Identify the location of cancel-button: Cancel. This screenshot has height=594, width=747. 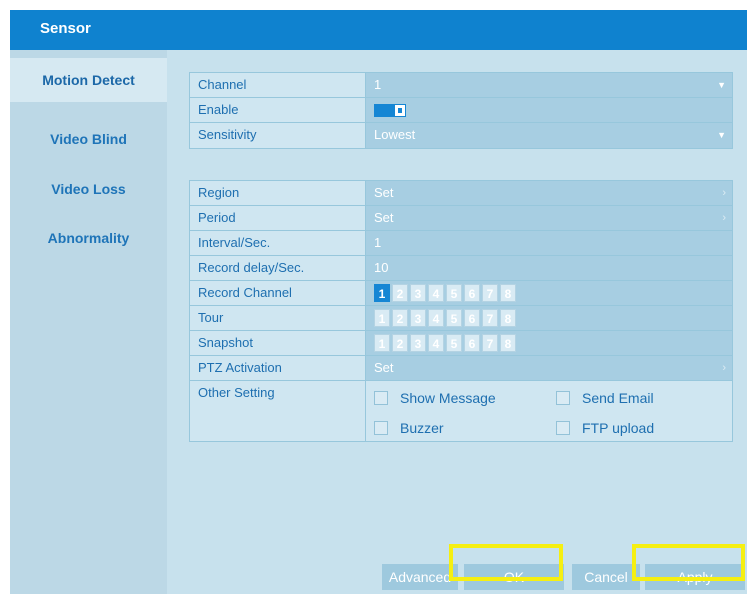
(606, 577).